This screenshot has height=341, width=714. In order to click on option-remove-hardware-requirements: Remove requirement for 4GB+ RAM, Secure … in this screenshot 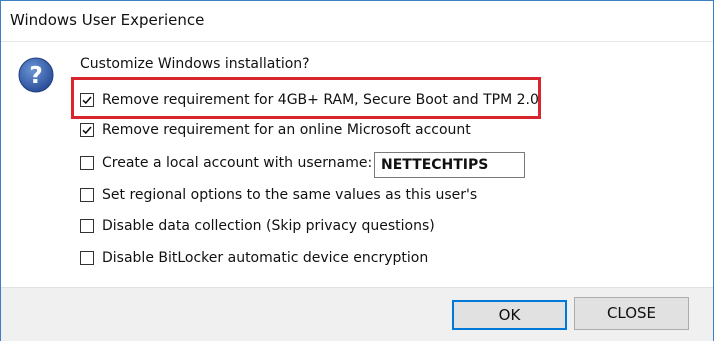, I will do `click(309, 101)`.